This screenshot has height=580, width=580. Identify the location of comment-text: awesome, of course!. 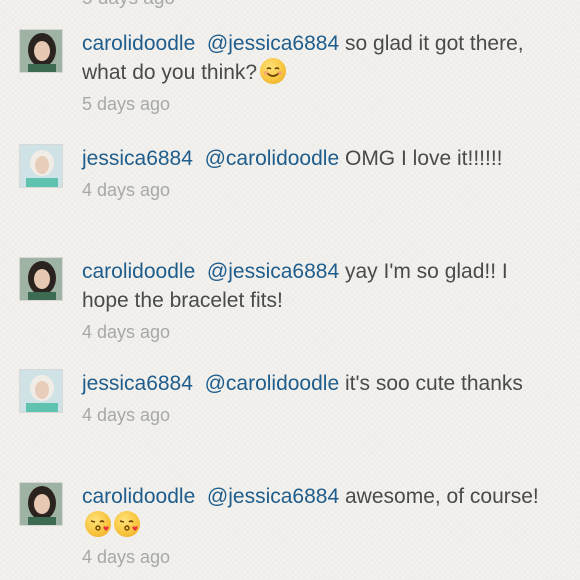
(442, 496).